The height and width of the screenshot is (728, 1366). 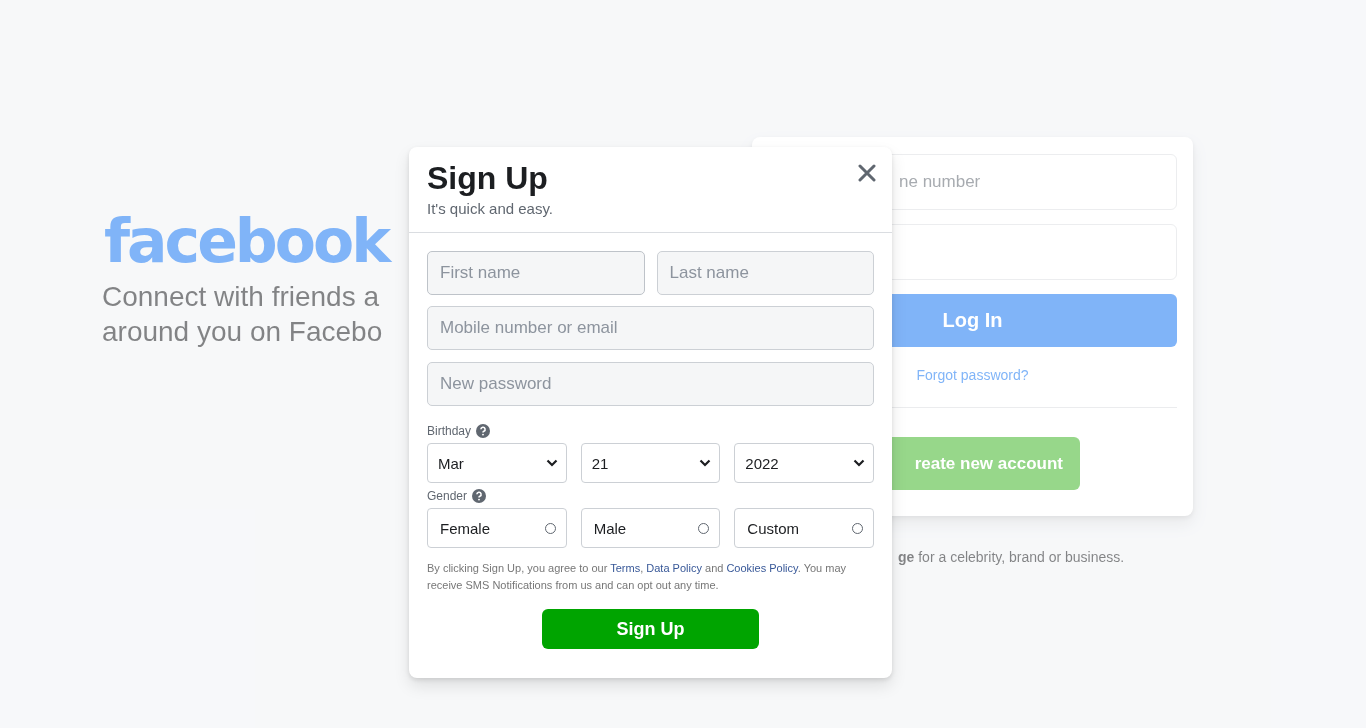 I want to click on name-field: Last name, so click(x=765, y=273).